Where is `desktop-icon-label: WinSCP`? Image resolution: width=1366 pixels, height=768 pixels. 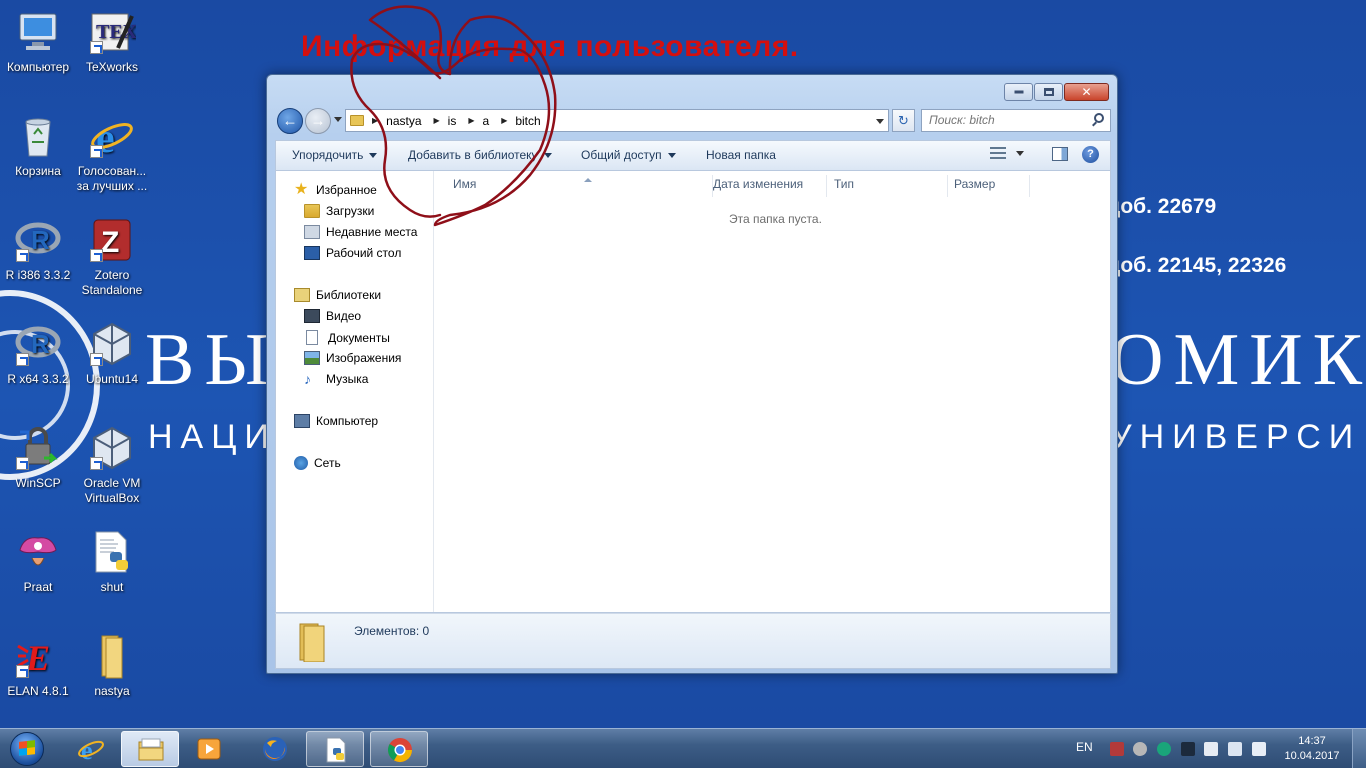 desktop-icon-label: WinSCP is located at coordinates (38, 483).